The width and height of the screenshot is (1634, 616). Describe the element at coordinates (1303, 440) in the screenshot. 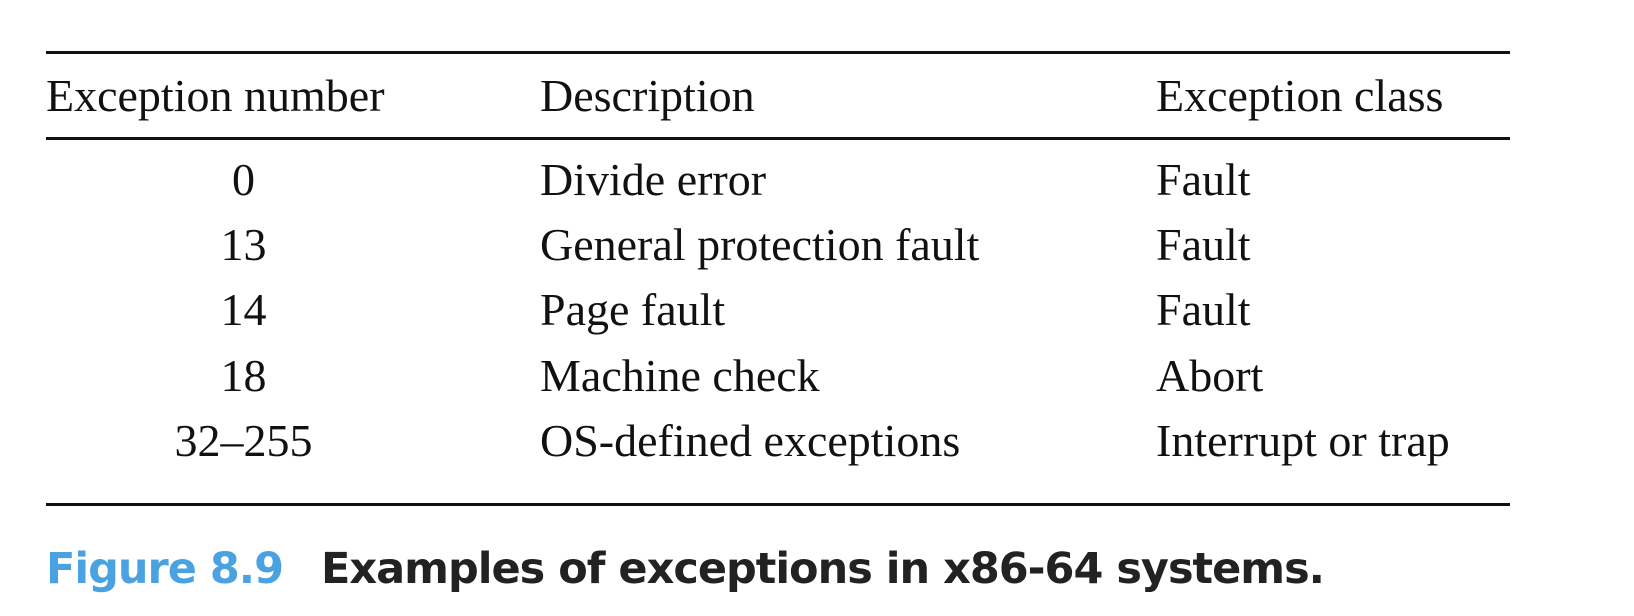

I see `exception-class: Interrupt or trap` at that location.